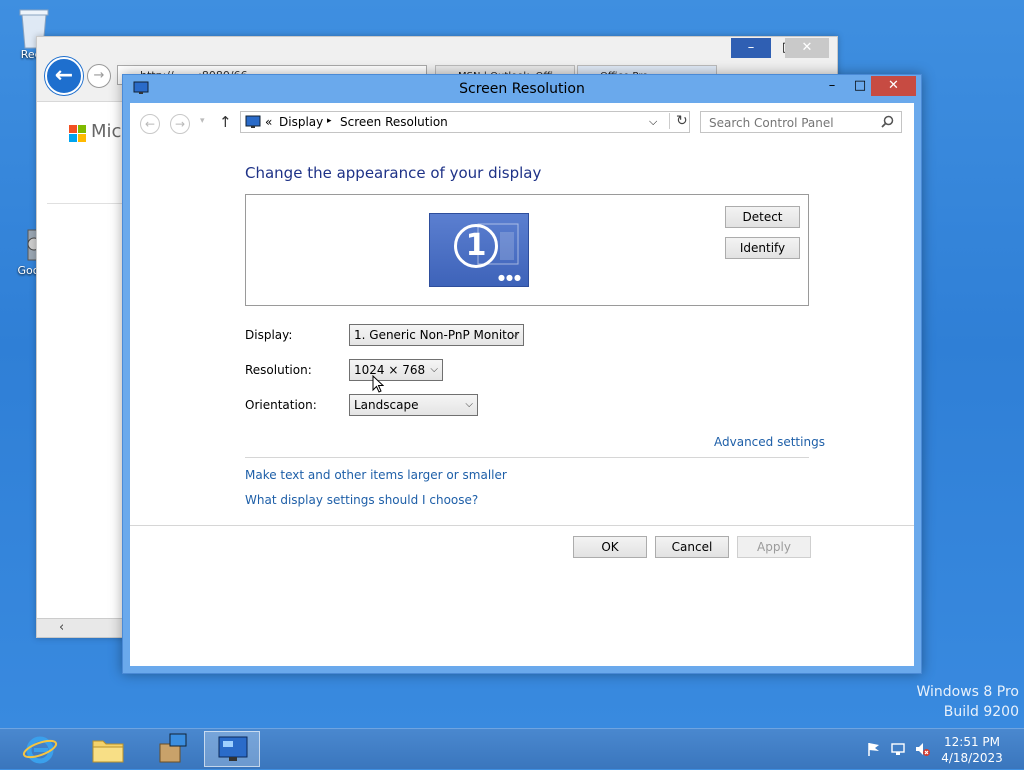 The image size is (1024, 770). Describe the element at coordinates (898, 749) in the screenshot. I see `network-icon` at that location.